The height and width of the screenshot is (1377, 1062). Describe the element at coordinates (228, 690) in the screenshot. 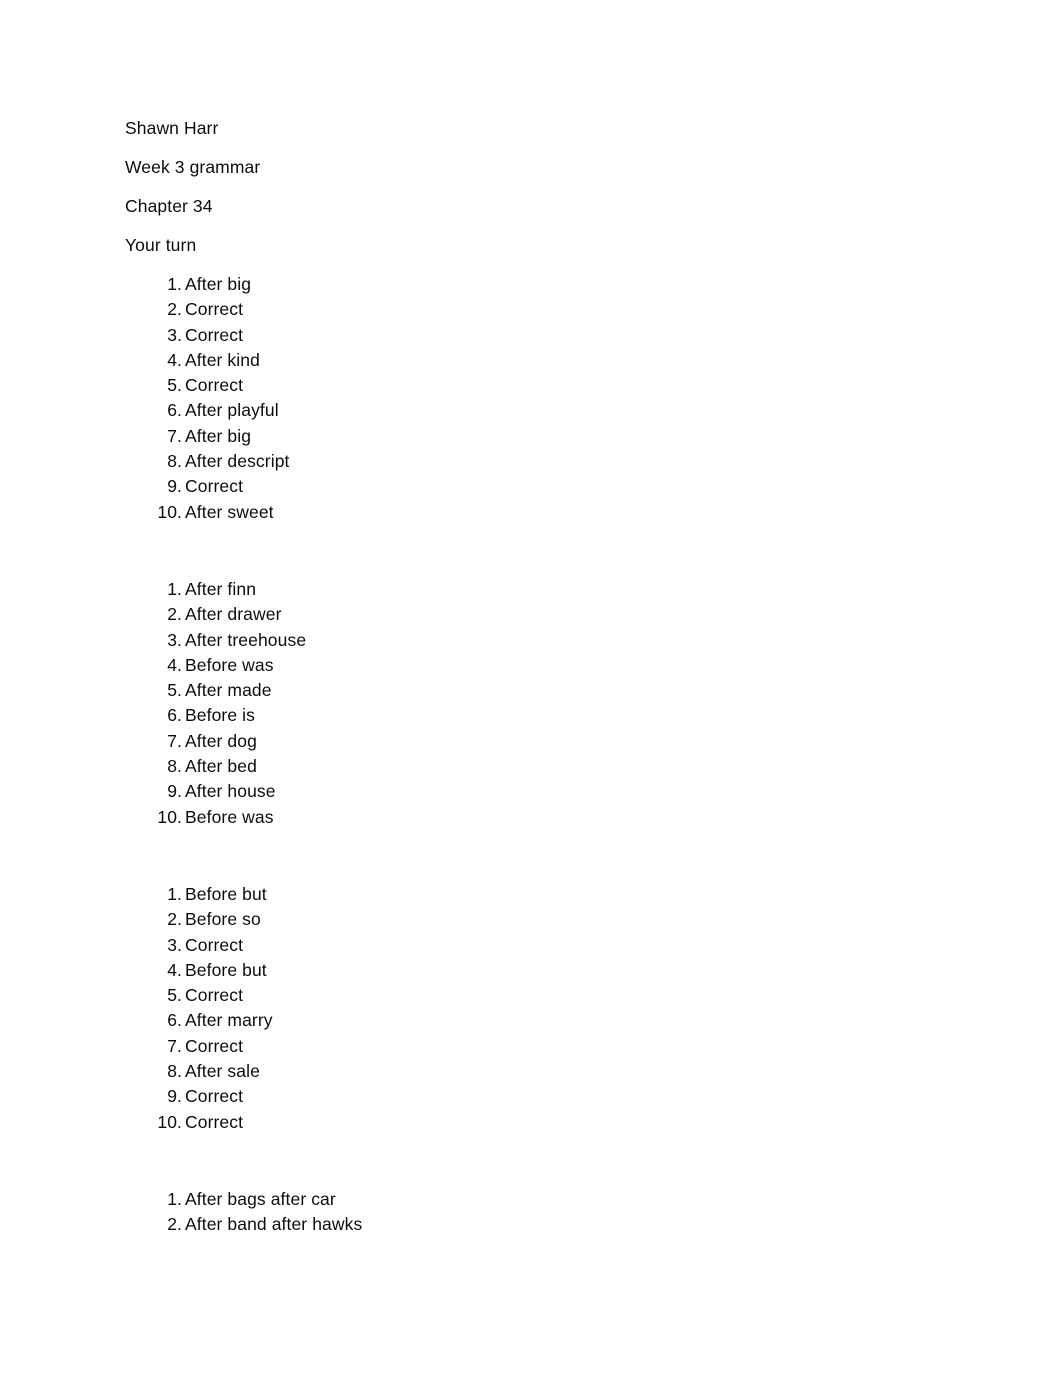

I see `list-item-label: After made` at that location.